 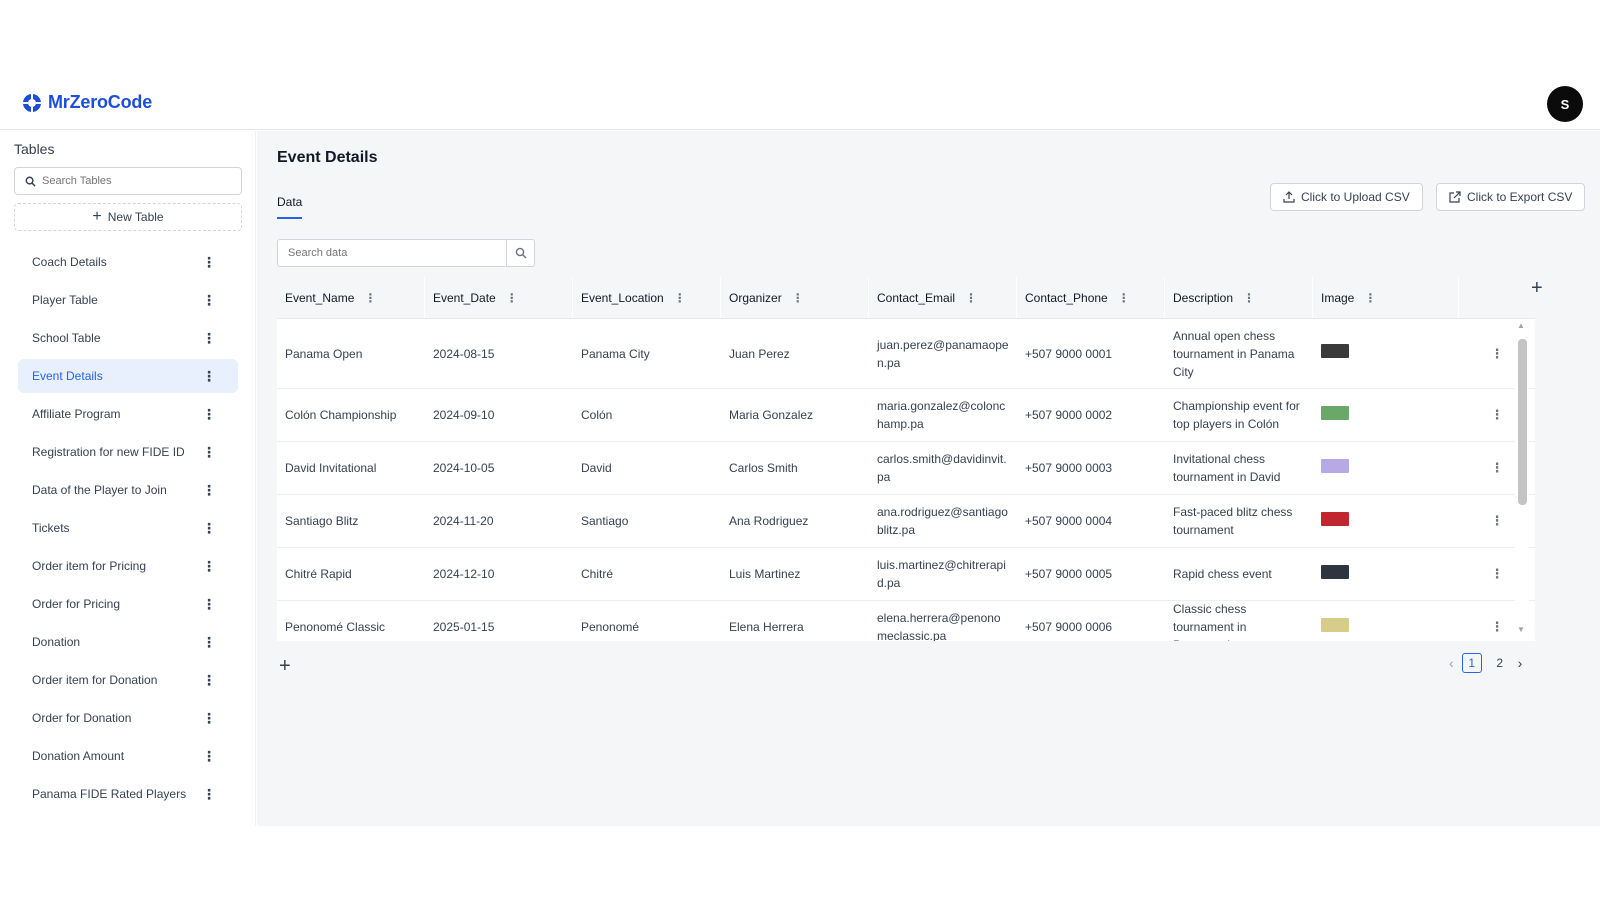 What do you see at coordinates (1091, 354) in the screenshot?
I see `table-cell: +507 9000 0001` at bounding box center [1091, 354].